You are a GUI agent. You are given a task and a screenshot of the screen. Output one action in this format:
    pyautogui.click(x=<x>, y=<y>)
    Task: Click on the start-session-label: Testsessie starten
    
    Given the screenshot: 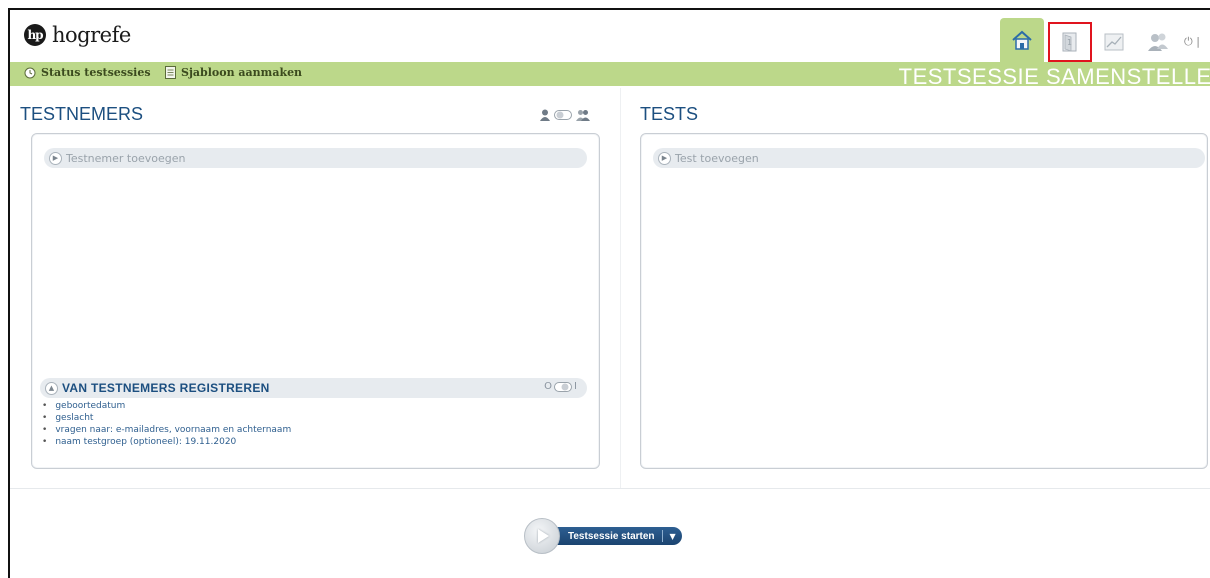 What is the action you would take?
    pyautogui.click(x=611, y=536)
    